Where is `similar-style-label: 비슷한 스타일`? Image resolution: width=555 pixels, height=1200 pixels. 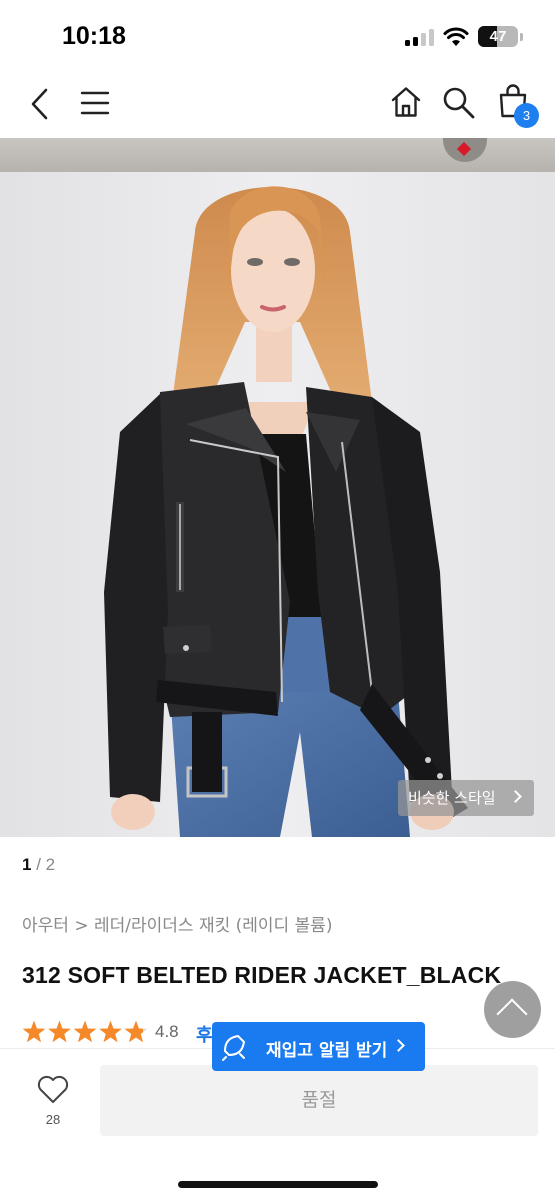 similar-style-label: 비슷한 스타일 is located at coordinates (452, 798).